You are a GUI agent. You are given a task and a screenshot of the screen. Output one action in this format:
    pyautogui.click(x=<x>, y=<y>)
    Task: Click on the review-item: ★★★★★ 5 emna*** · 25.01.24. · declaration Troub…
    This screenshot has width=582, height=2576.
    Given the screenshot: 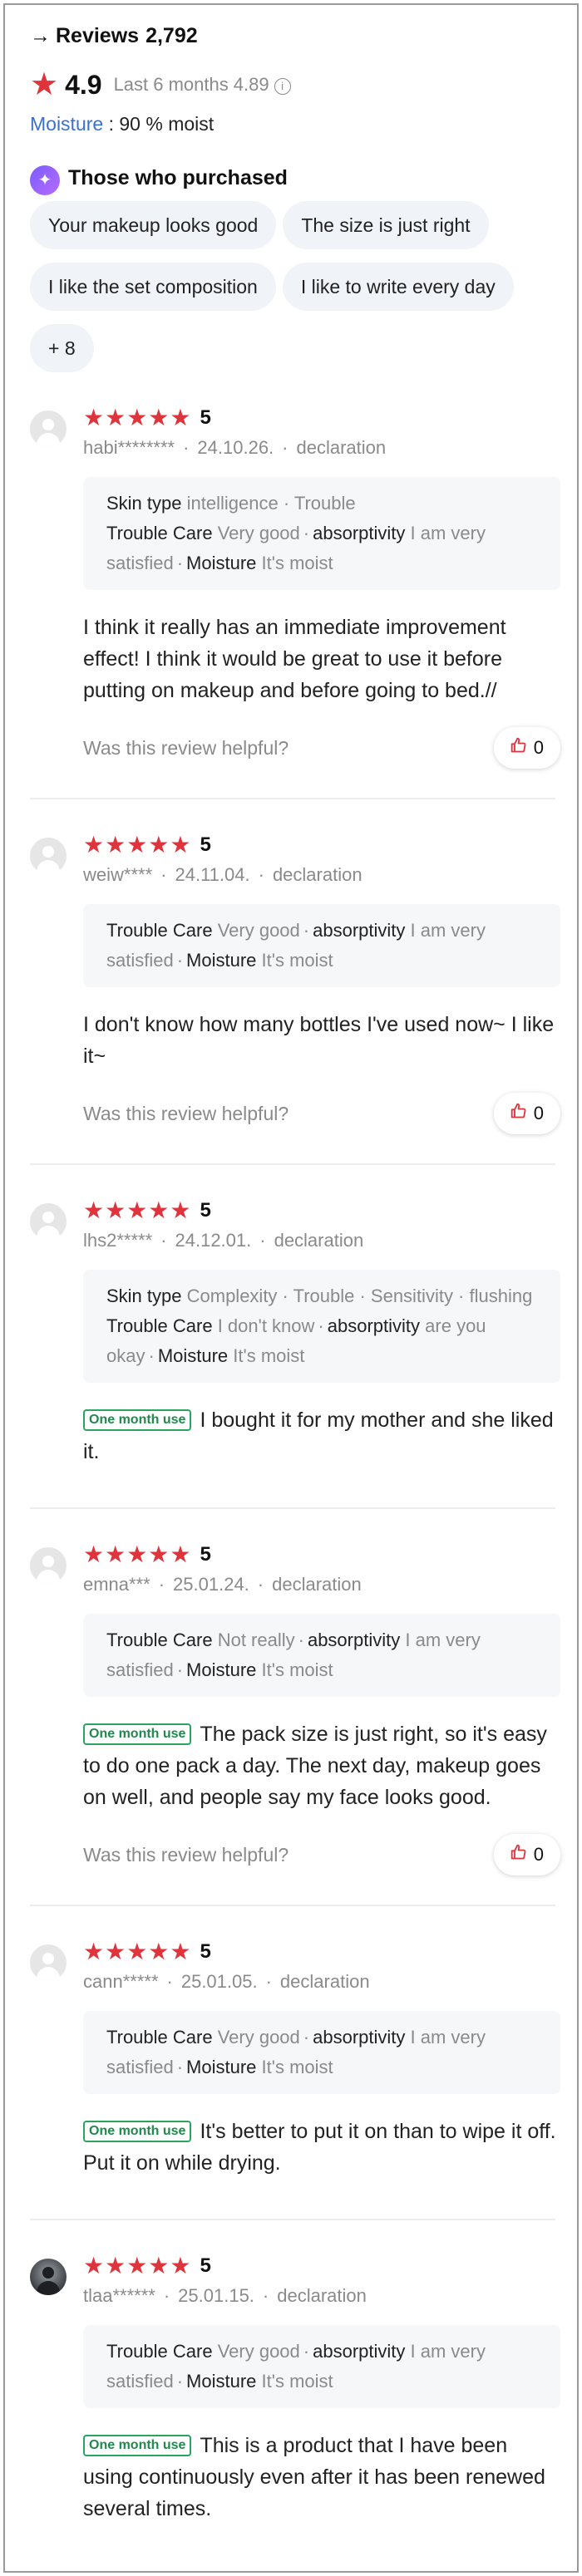 What is the action you would take?
    pyautogui.click(x=295, y=1708)
    